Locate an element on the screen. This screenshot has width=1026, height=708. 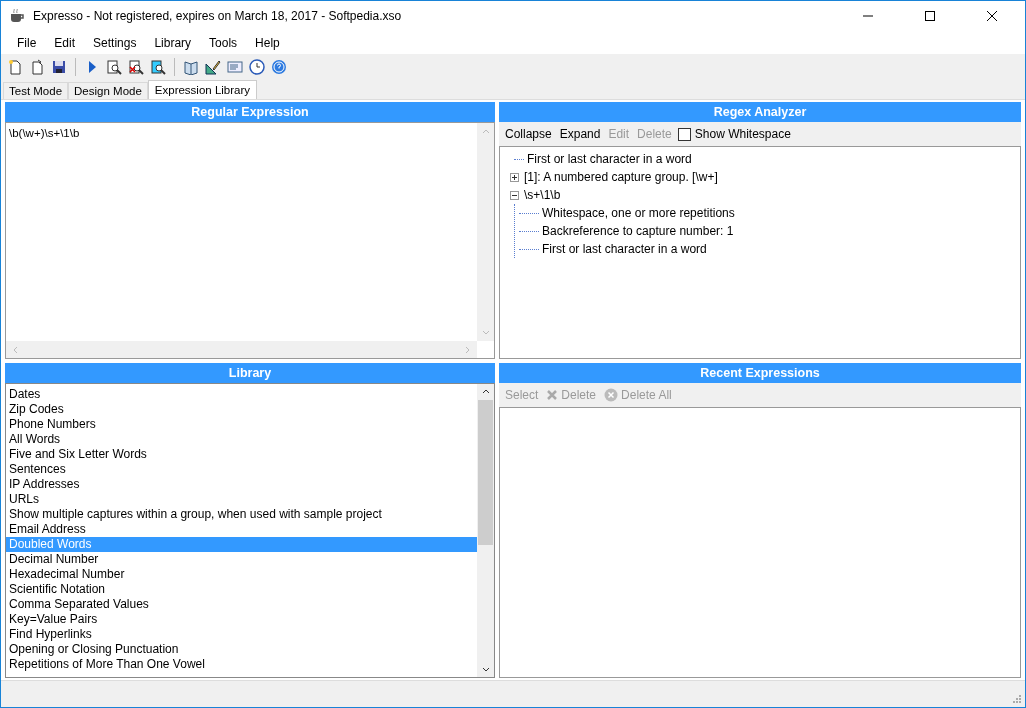
menu-item: Help is located at coordinates (267, 42).